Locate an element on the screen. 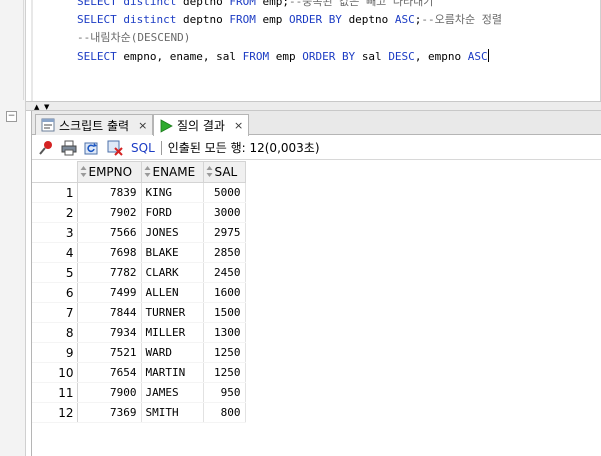  table-row: 5 7782 CLARK 2450 is located at coordinates (139, 272).